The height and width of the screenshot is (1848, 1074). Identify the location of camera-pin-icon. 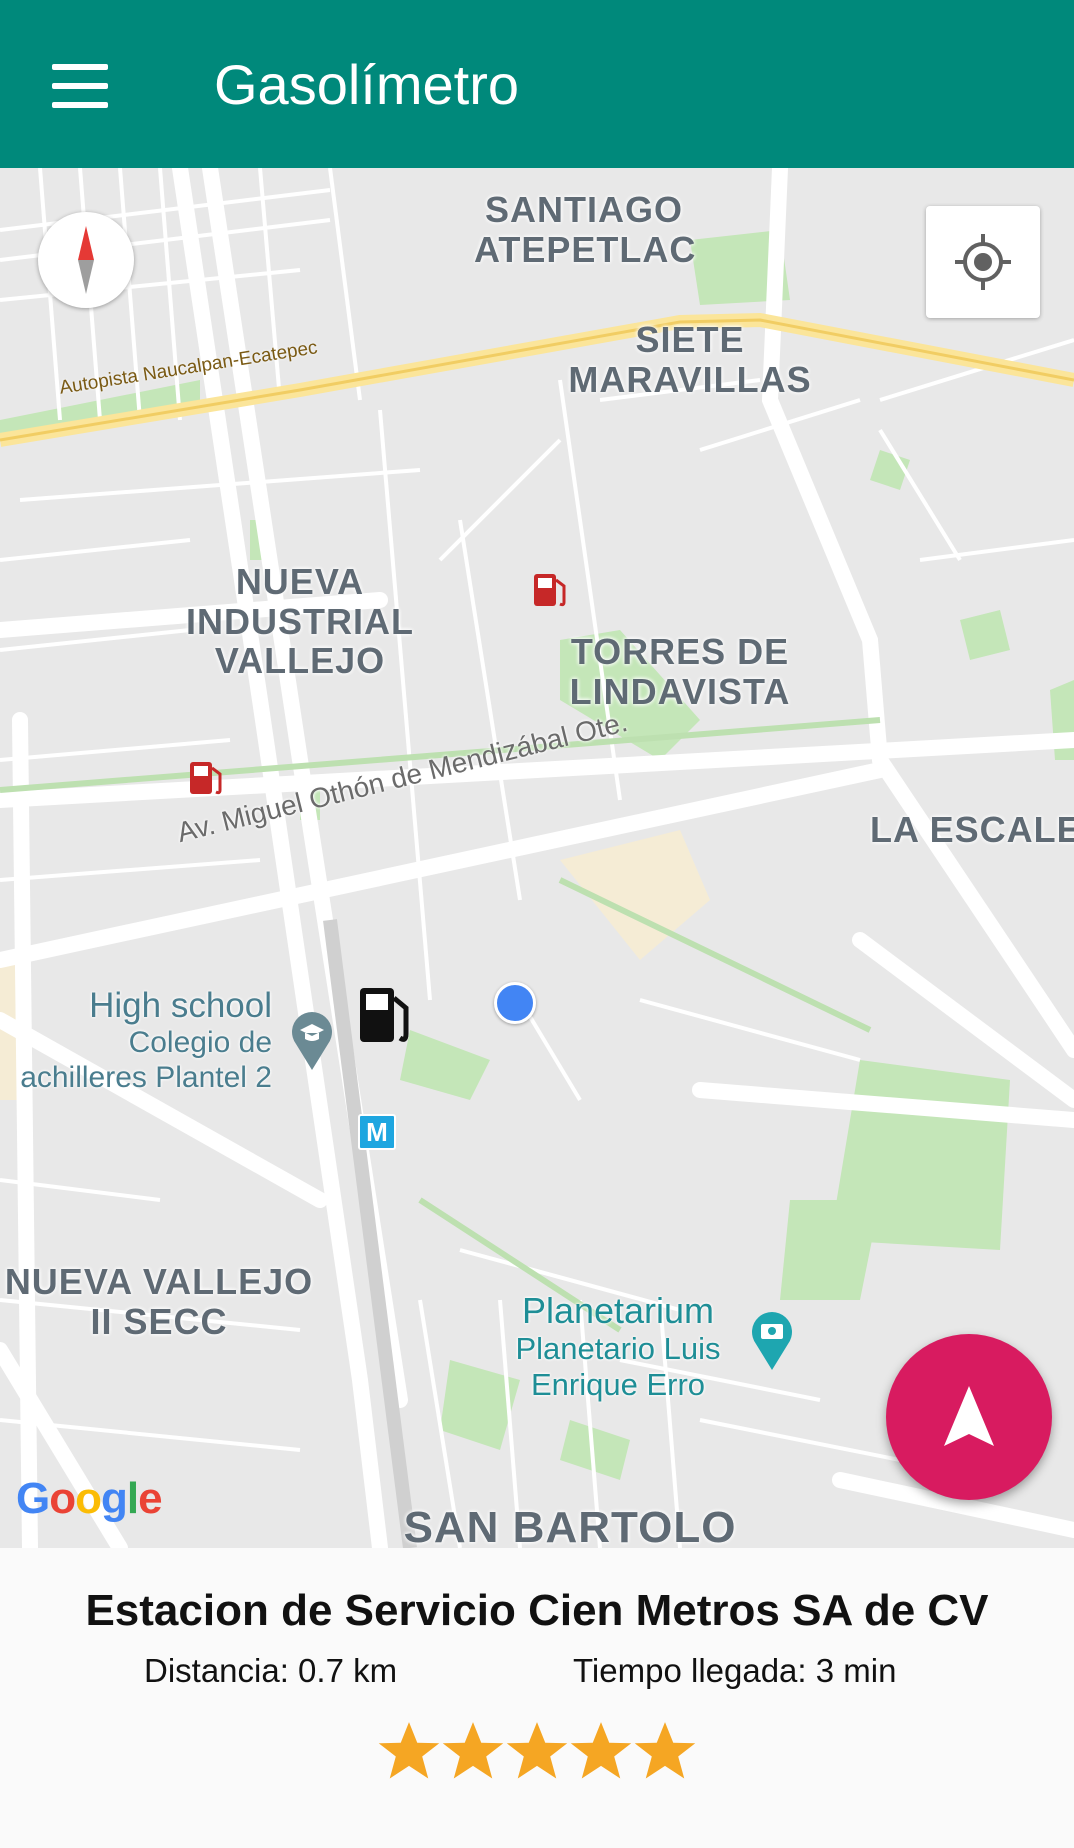
(772, 1340).